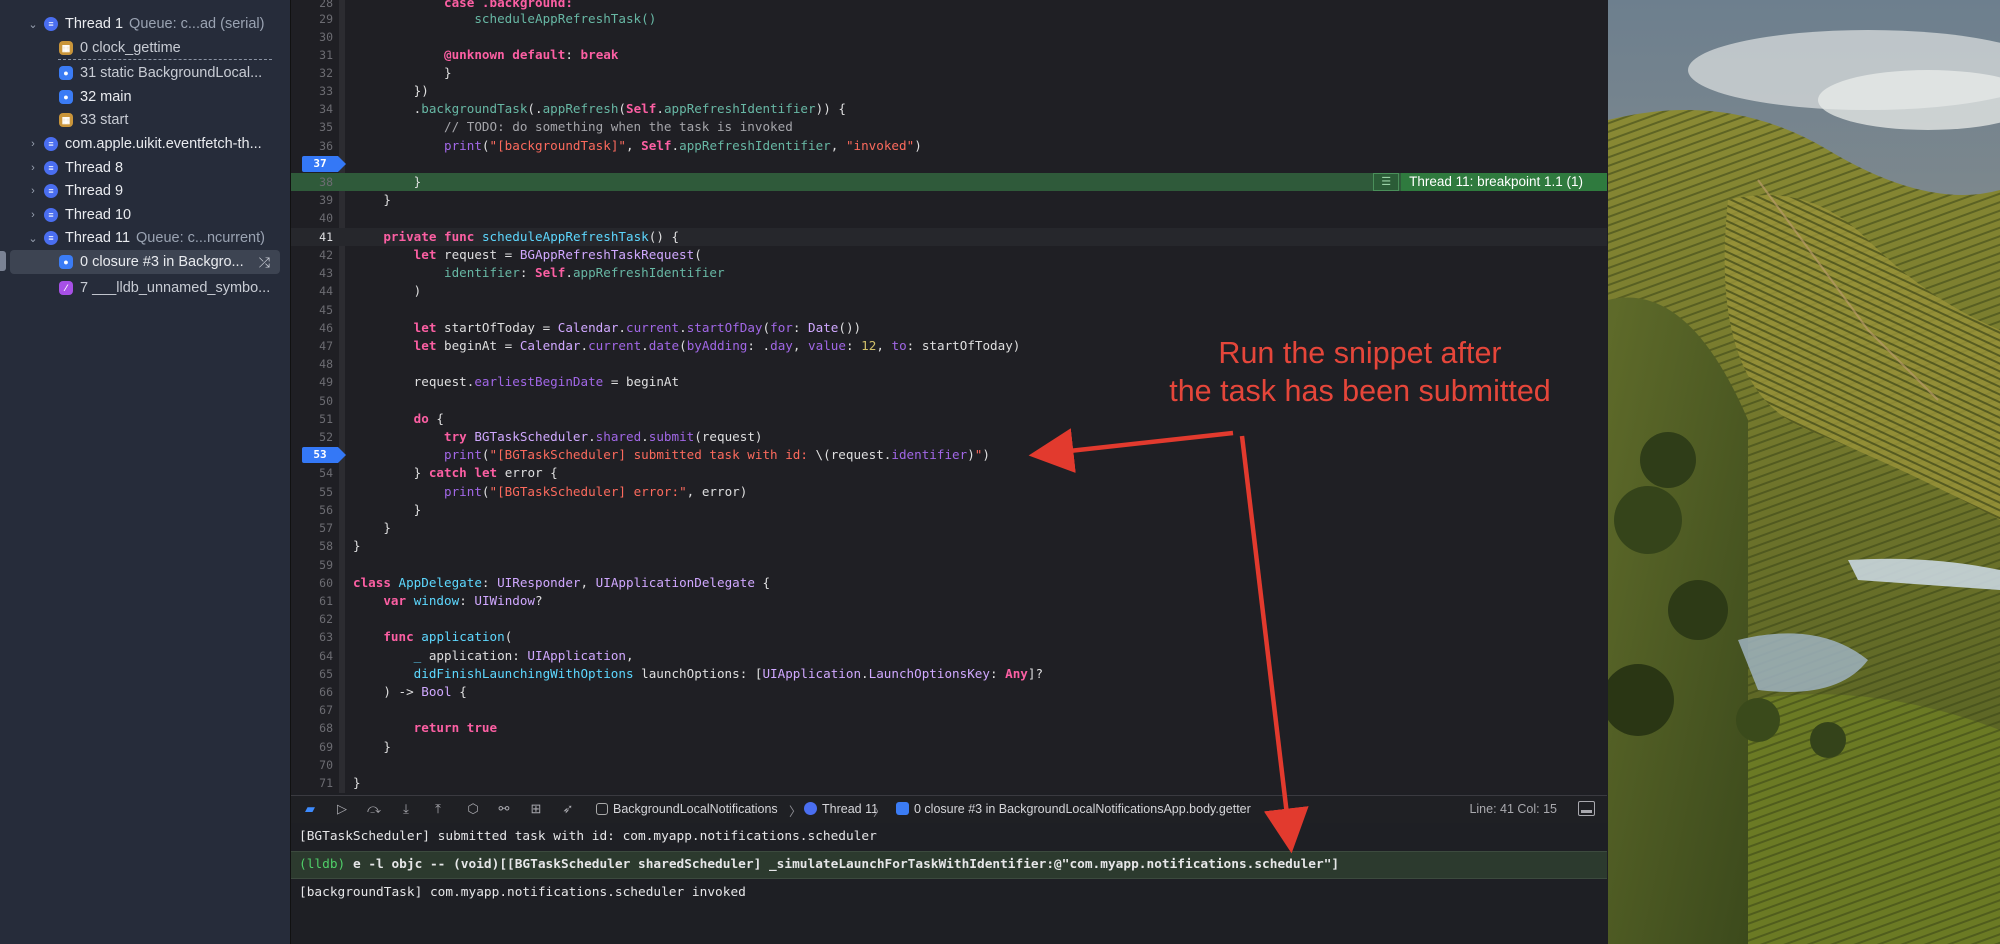  I want to click on code-line: 37, so click(949, 164).